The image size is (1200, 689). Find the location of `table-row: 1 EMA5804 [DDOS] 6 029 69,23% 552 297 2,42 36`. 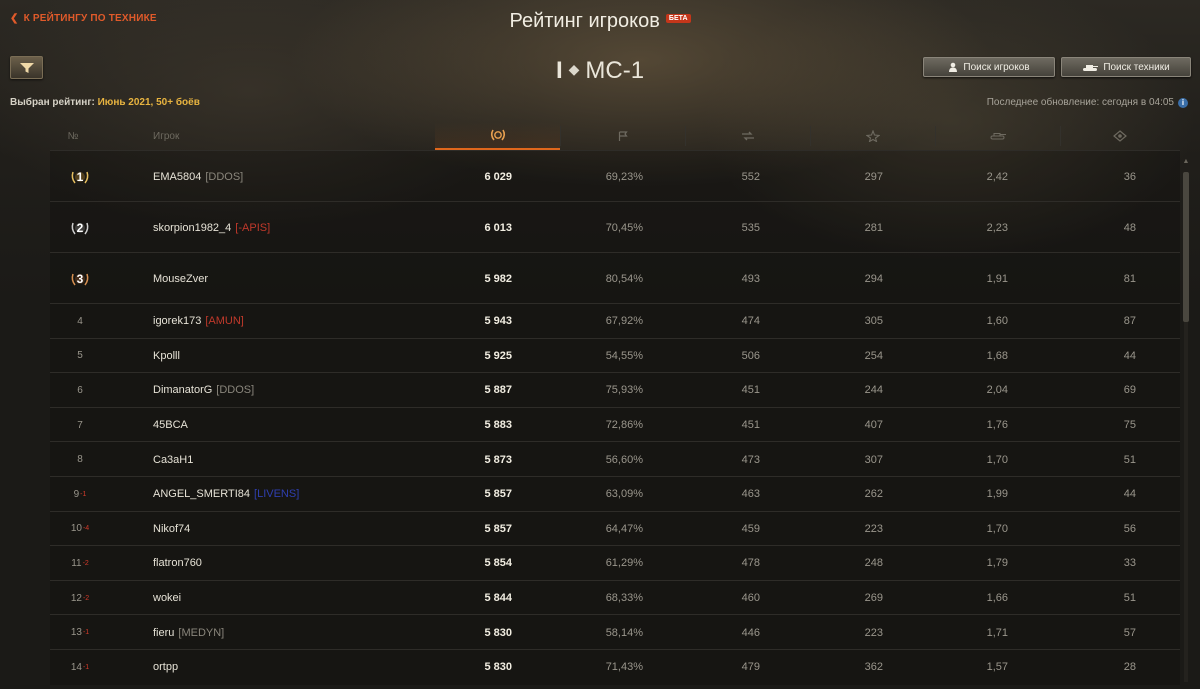

table-row: 1 EMA5804 [DDOS] 6 029 69,23% 552 297 2,42 36 is located at coordinates (615, 176).